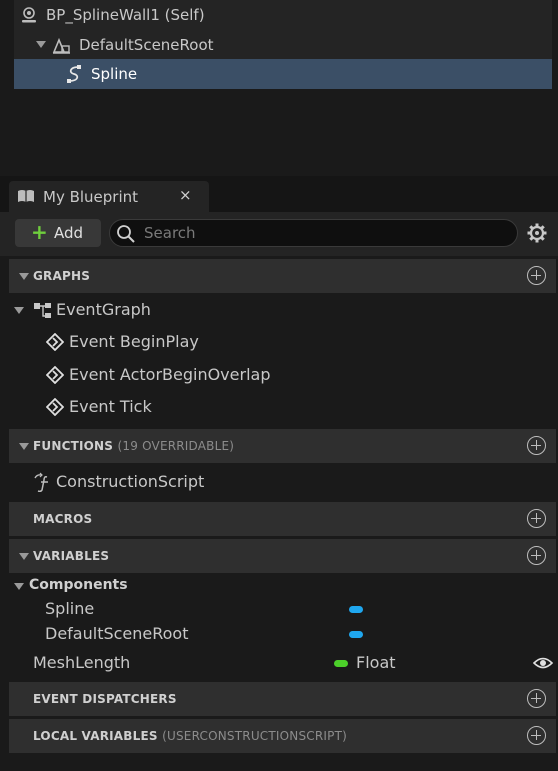  What do you see at coordinates (324, 233) in the screenshot?
I see `search-input` at bounding box center [324, 233].